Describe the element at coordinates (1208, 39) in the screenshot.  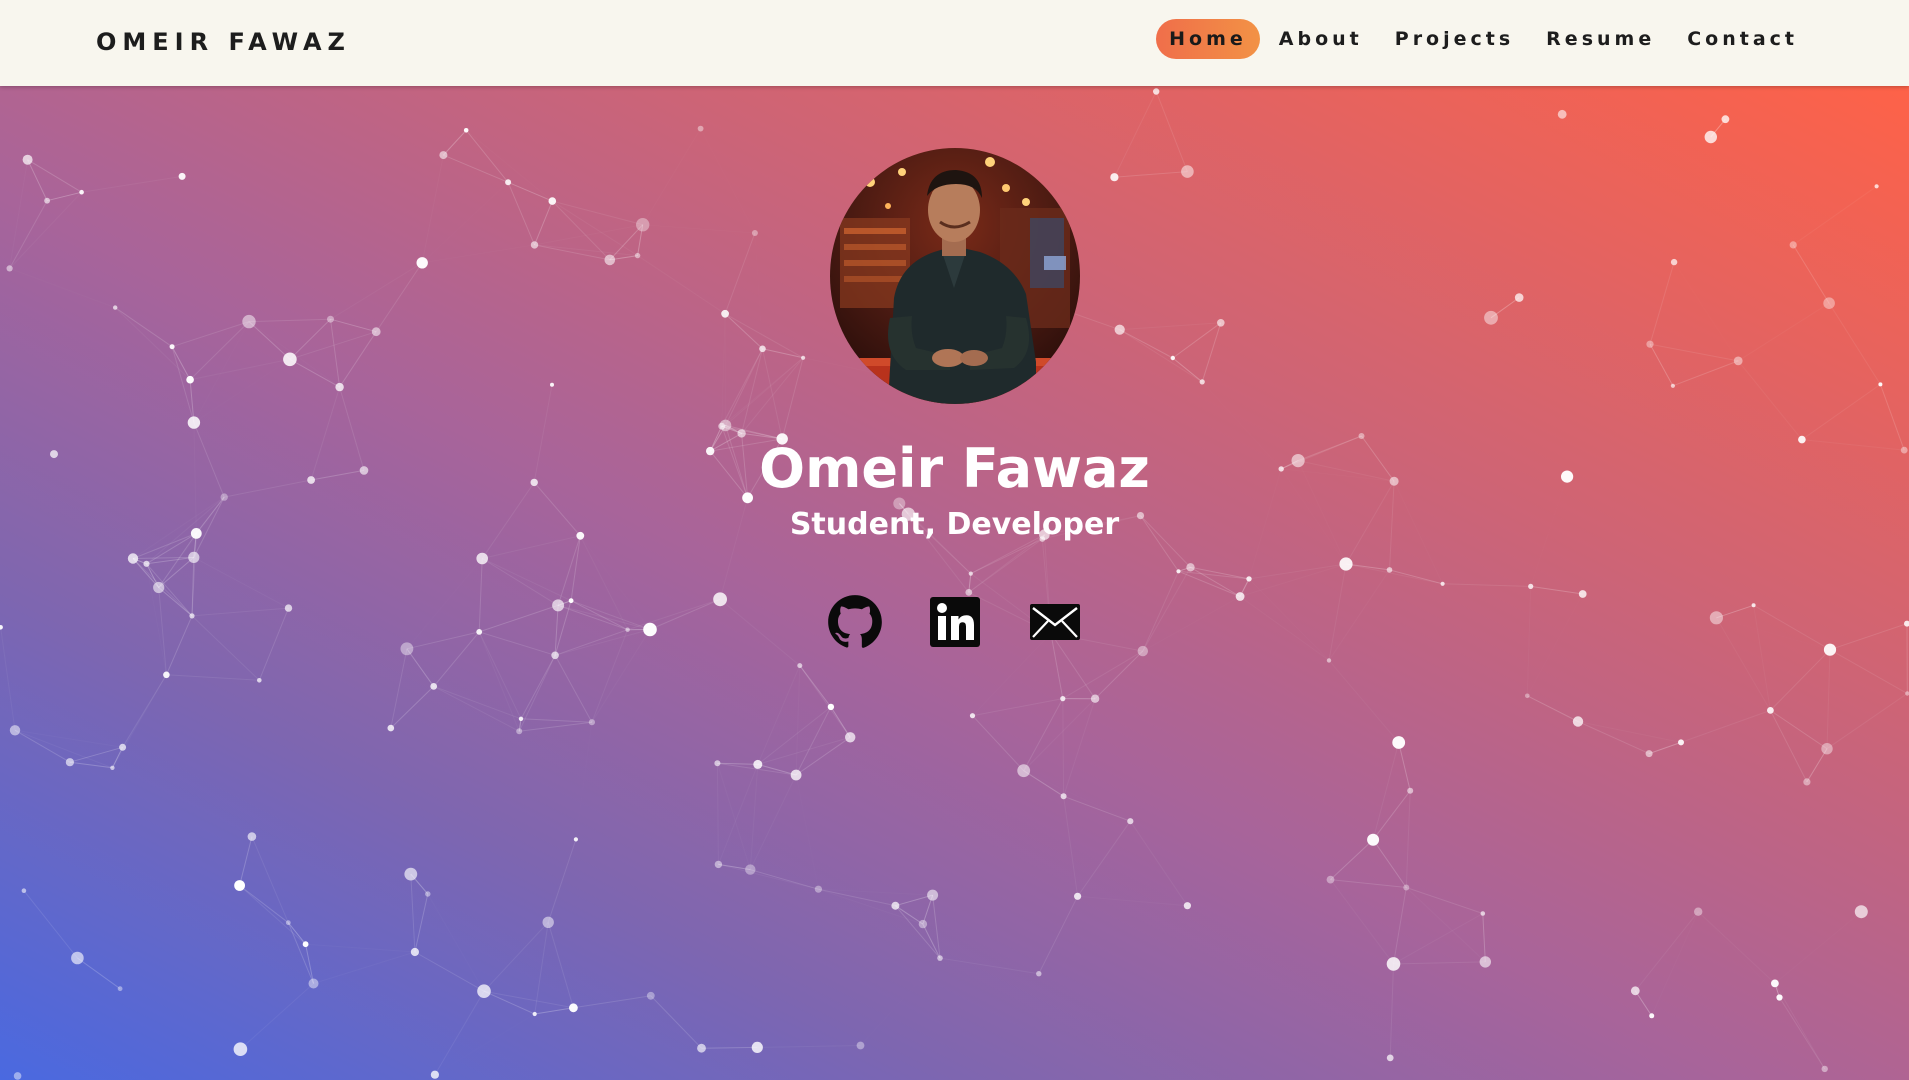
I see `nav-item-home: Home` at that location.